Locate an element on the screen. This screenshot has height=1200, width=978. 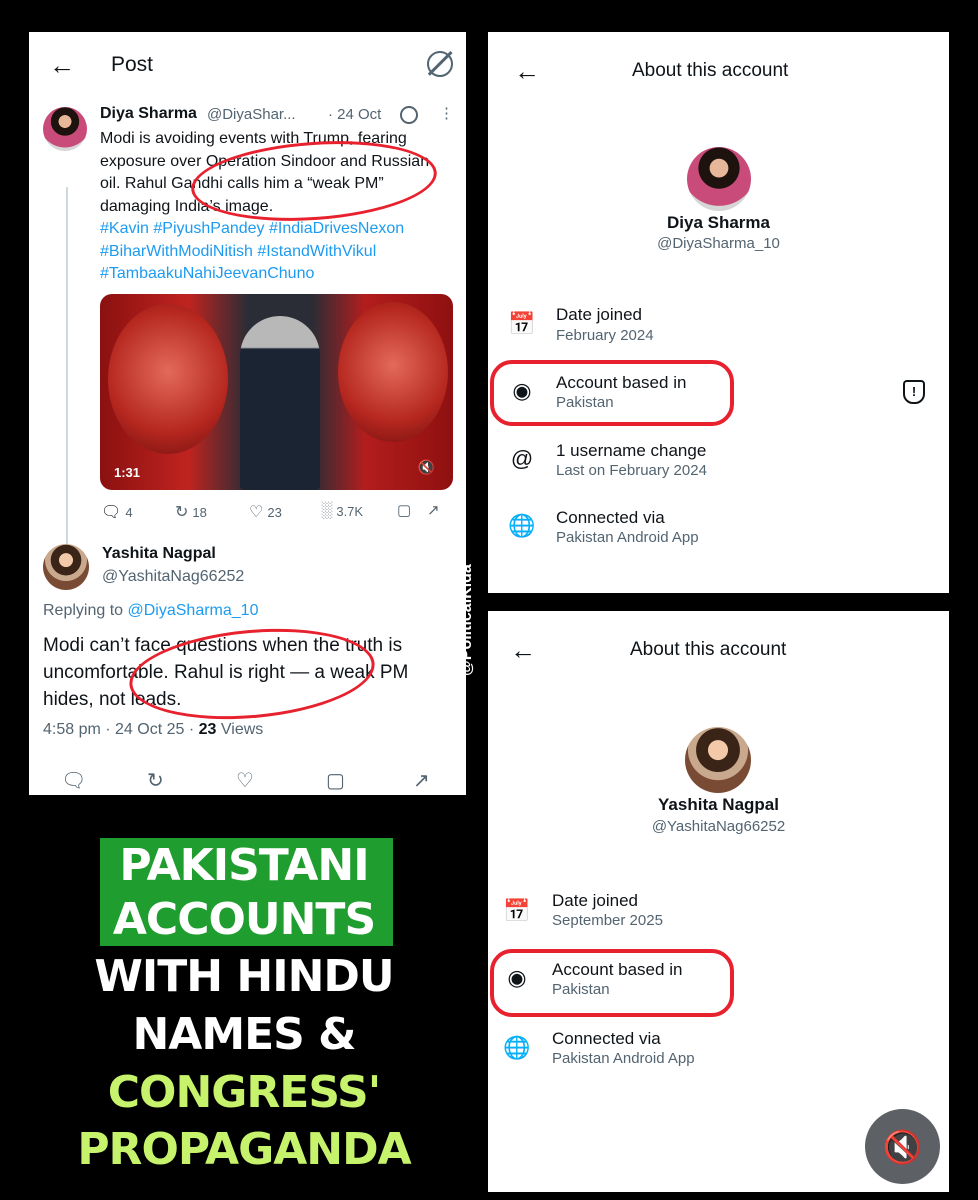
caption-line: NAMES & is located at coordinates (244, 1034).